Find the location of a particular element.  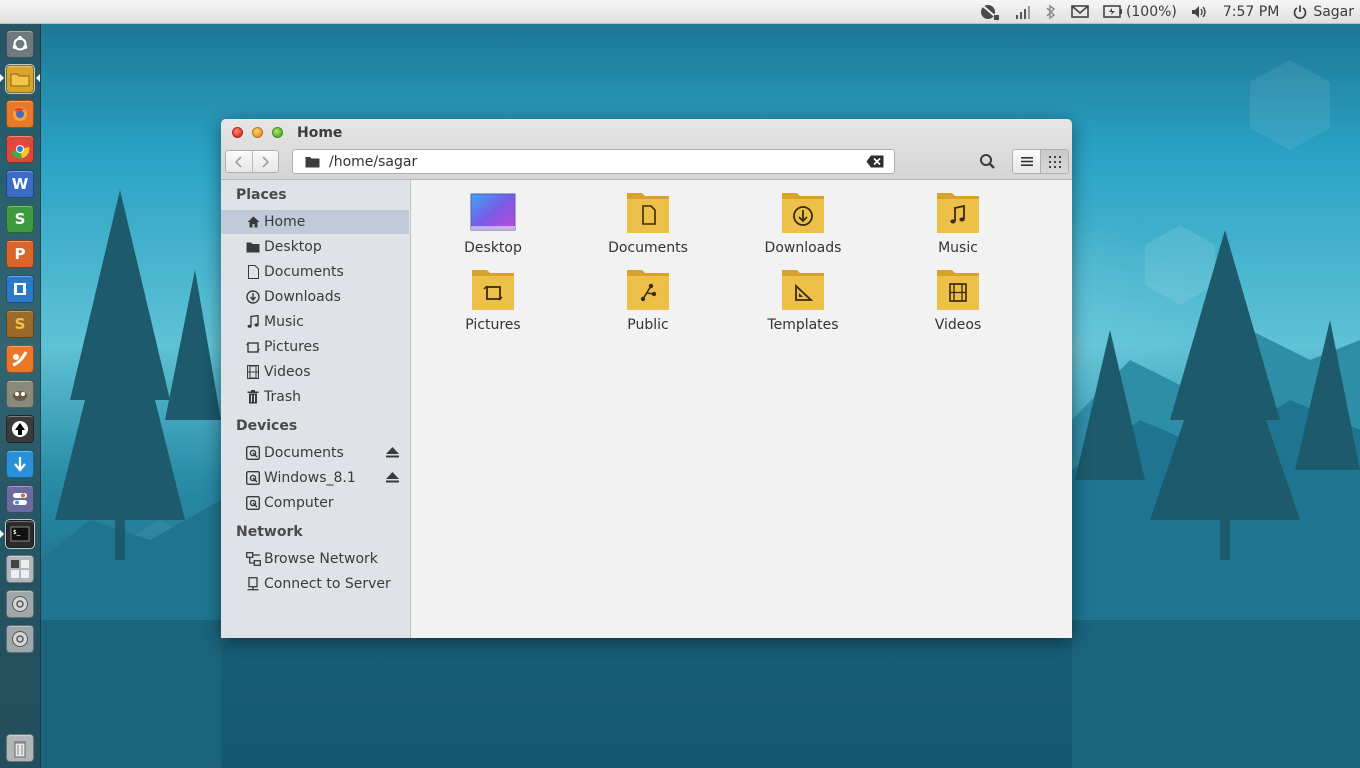

location-entry: /home/sagar is located at coordinates (593, 161).